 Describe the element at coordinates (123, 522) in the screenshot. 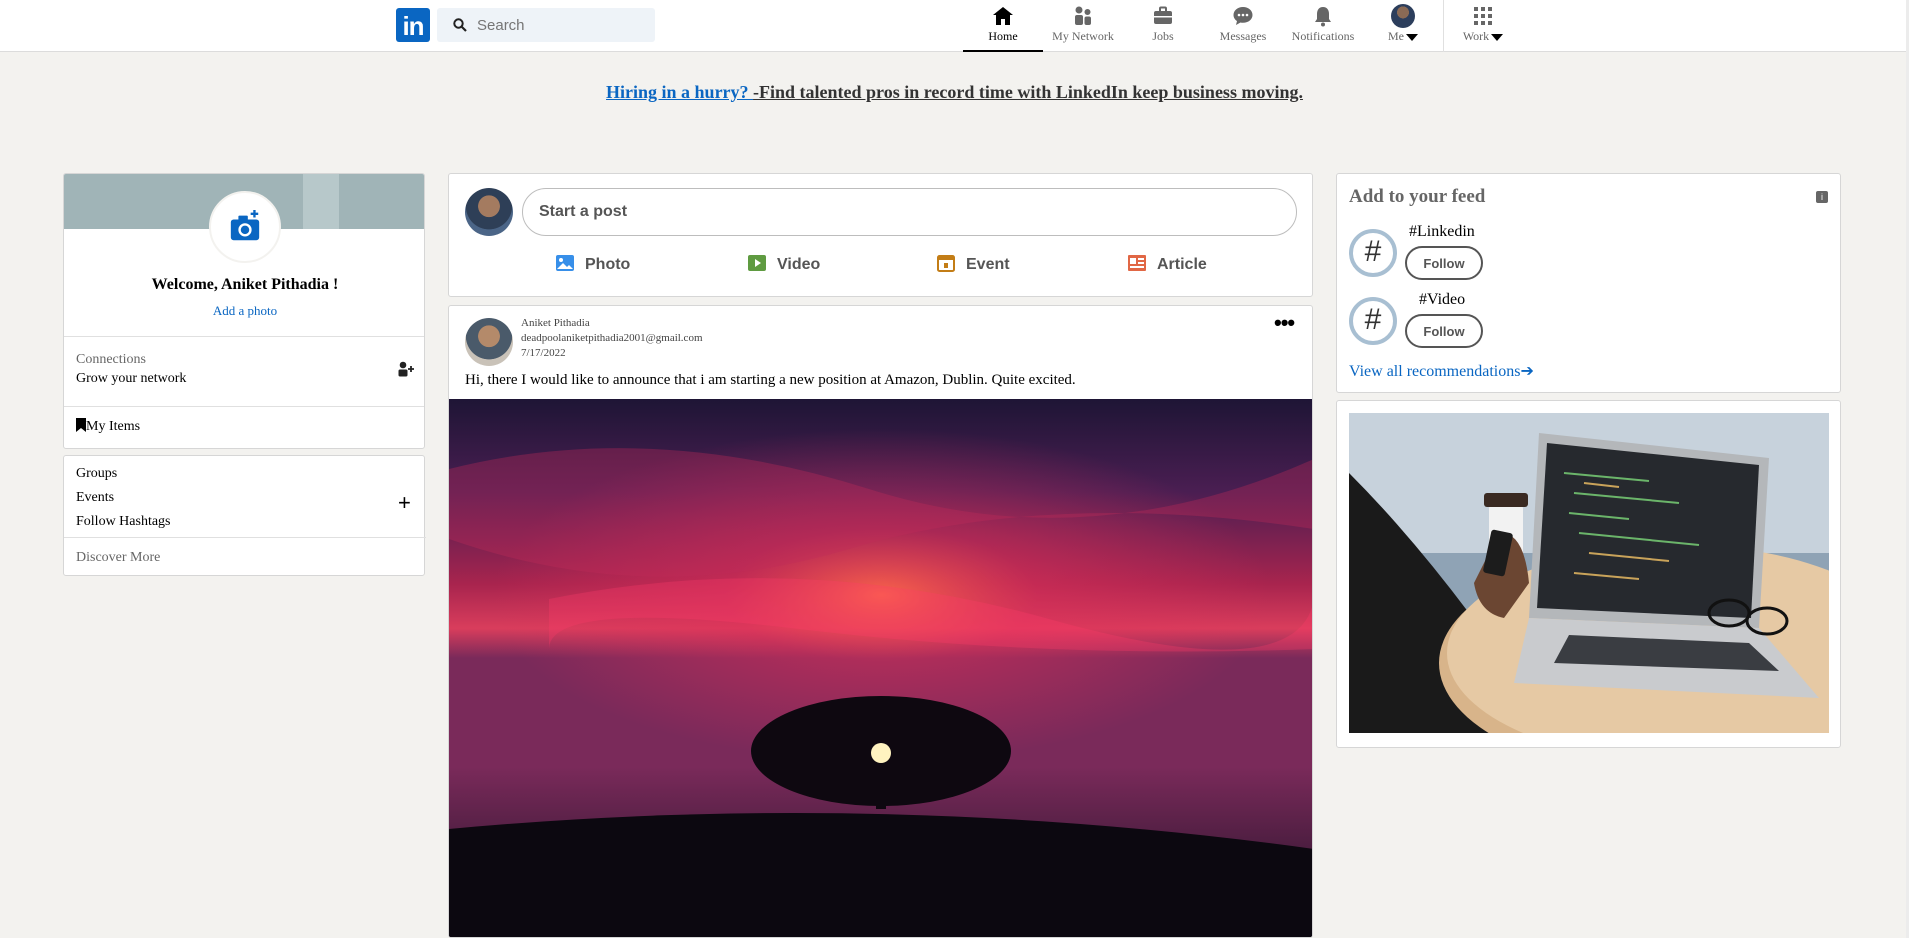

I see `follow-hashtags-link: Follow Hashtags` at that location.